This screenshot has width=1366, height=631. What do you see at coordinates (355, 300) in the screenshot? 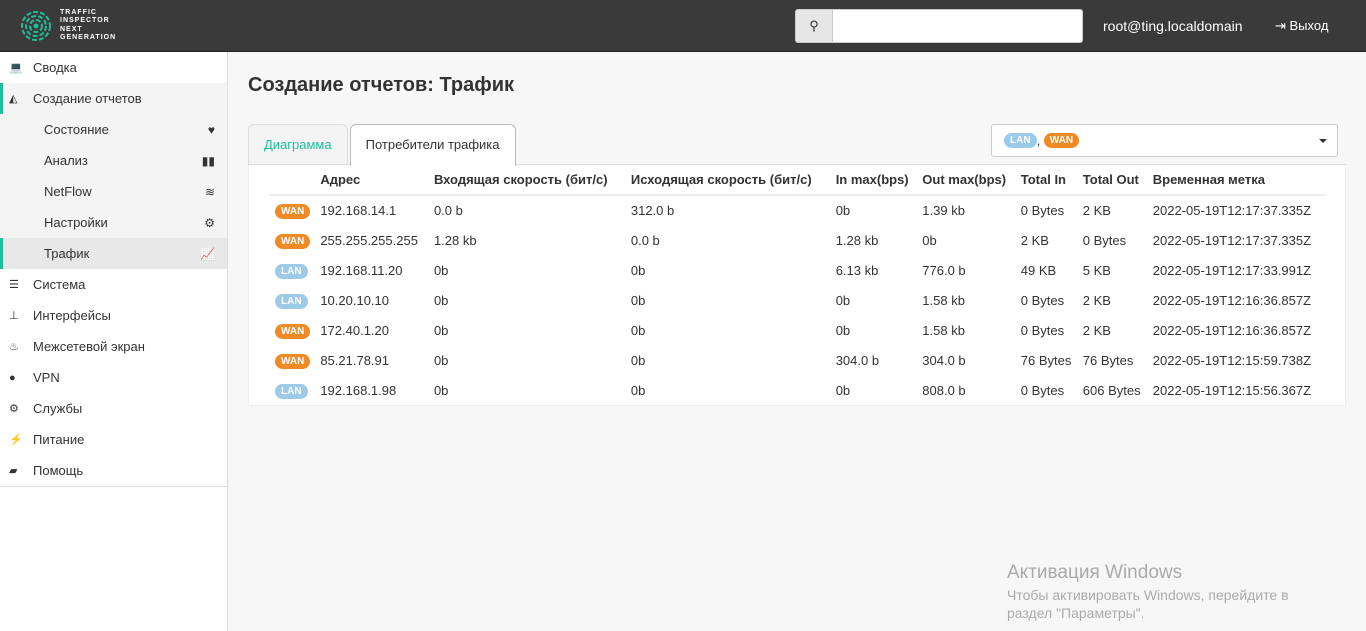
I see `table-cell: 10.20.10.10` at bounding box center [355, 300].